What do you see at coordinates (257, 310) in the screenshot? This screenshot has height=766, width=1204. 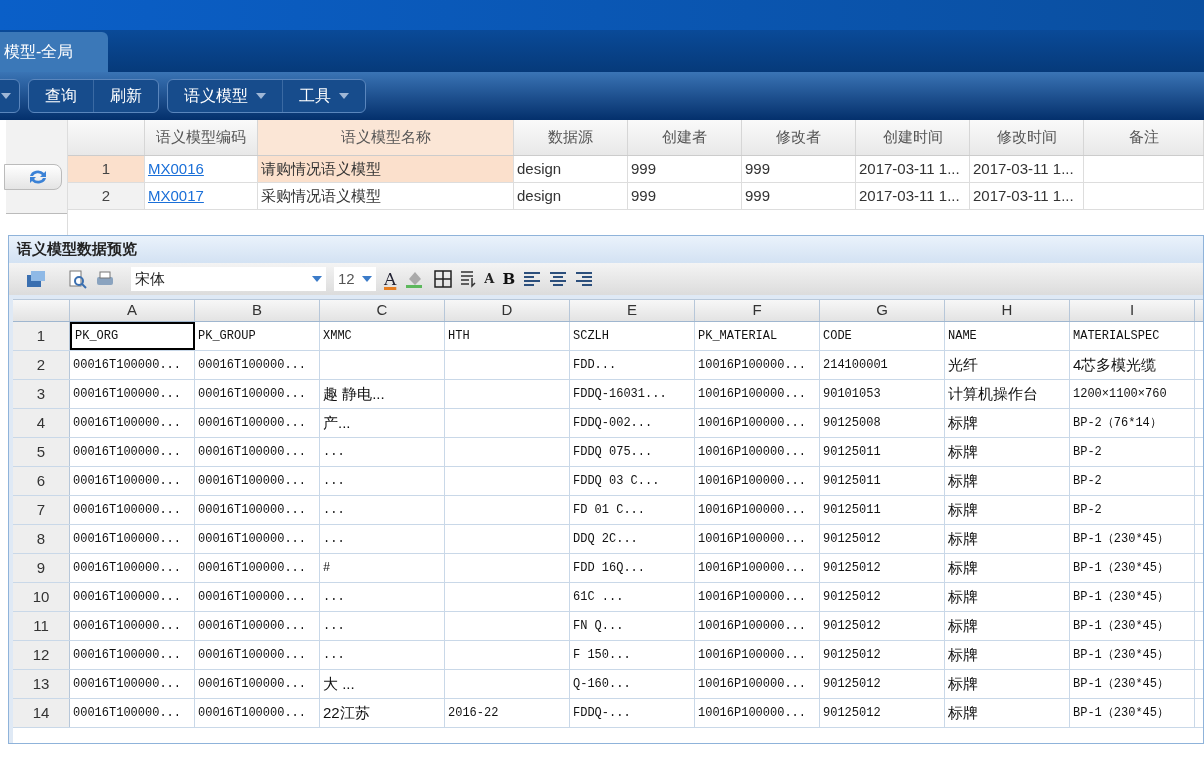 I see `column-header: B` at bounding box center [257, 310].